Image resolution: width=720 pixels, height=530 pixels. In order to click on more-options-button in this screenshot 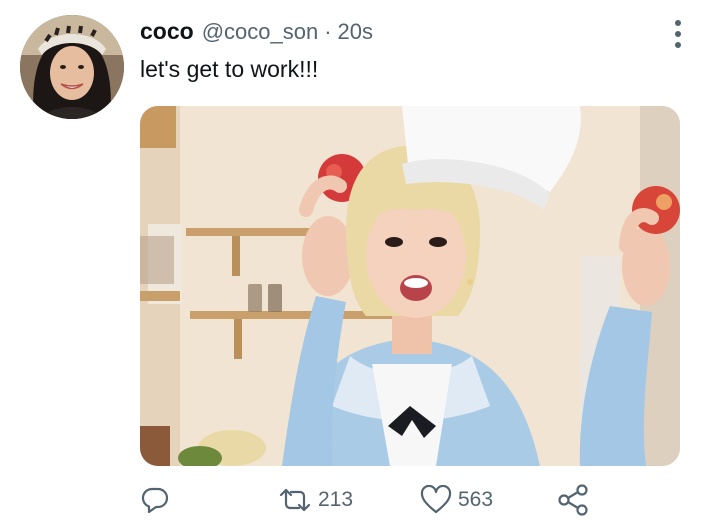, I will do `click(678, 34)`.